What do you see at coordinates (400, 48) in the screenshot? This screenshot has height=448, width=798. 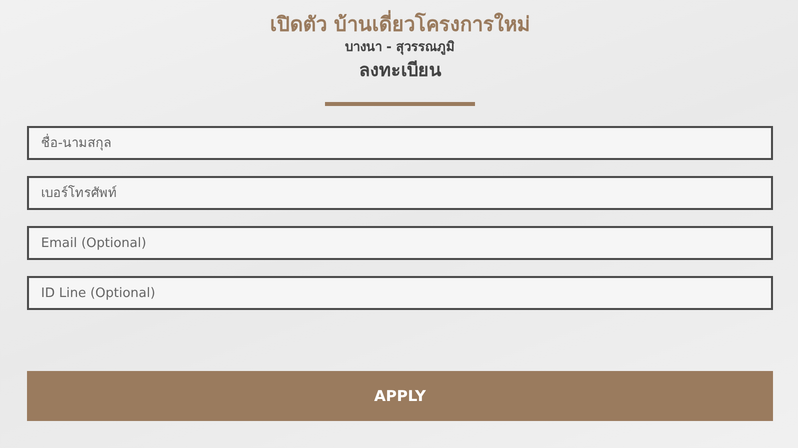 I see `location-subtitle: บางนา - สุวรรณภูมิ` at bounding box center [400, 48].